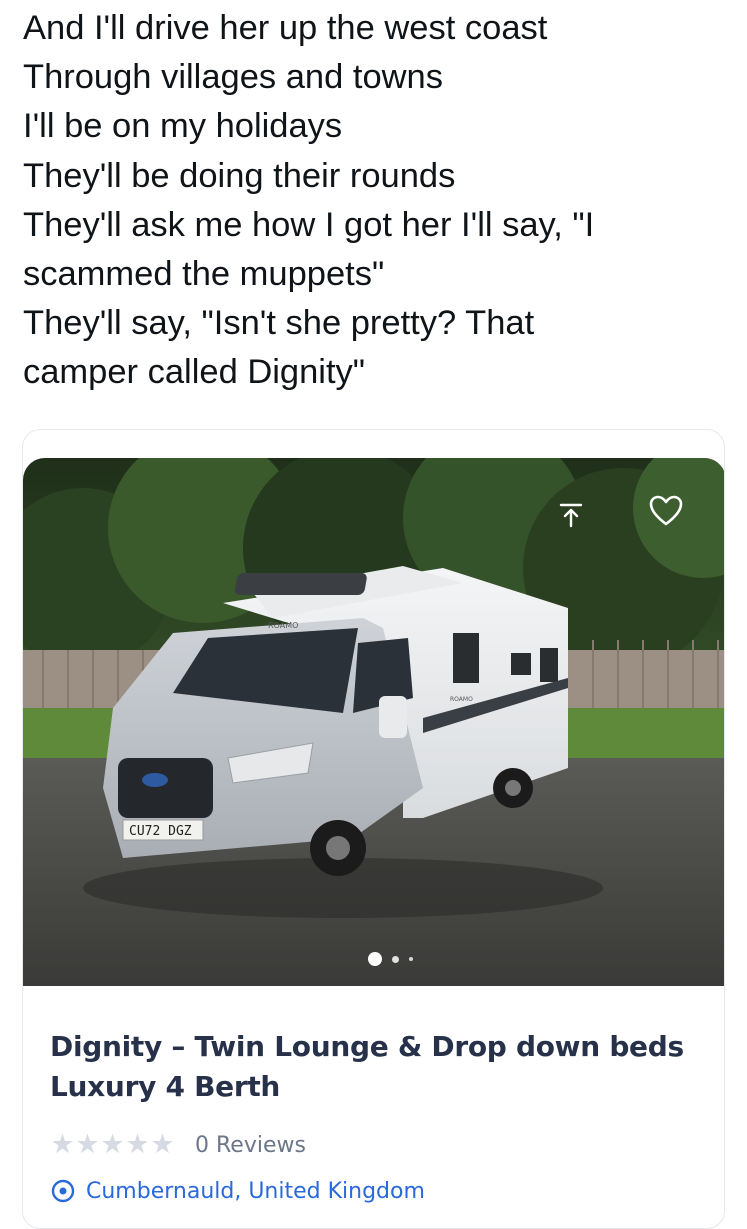 Image resolution: width=747 pixels, height=1229 pixels. What do you see at coordinates (375, 959) in the screenshot?
I see `carousel-dot-active` at bounding box center [375, 959].